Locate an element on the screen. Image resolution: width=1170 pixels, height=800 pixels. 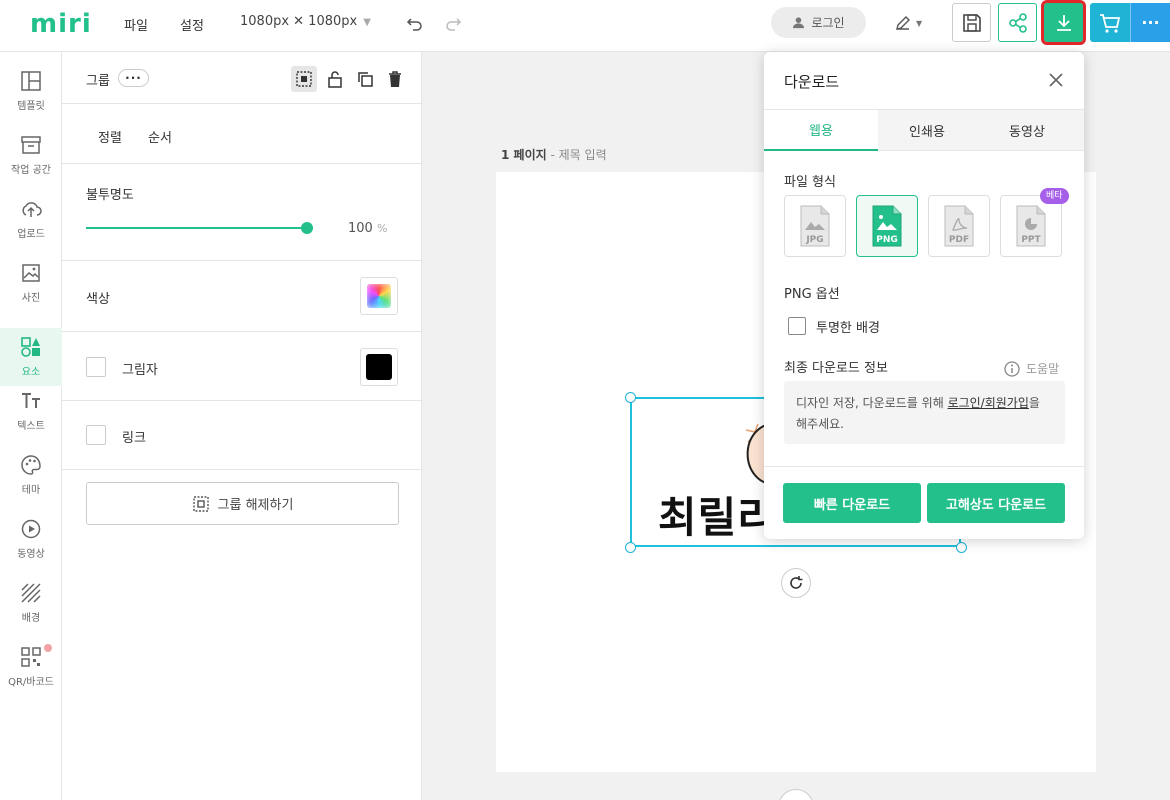
black-swatch is located at coordinates (379, 367).